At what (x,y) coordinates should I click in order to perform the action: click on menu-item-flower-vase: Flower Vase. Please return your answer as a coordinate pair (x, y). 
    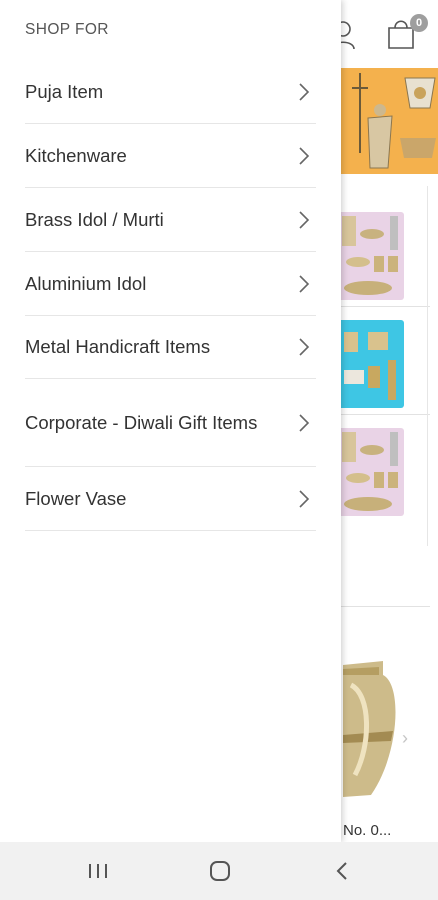
    Looking at the image, I should click on (170, 499).